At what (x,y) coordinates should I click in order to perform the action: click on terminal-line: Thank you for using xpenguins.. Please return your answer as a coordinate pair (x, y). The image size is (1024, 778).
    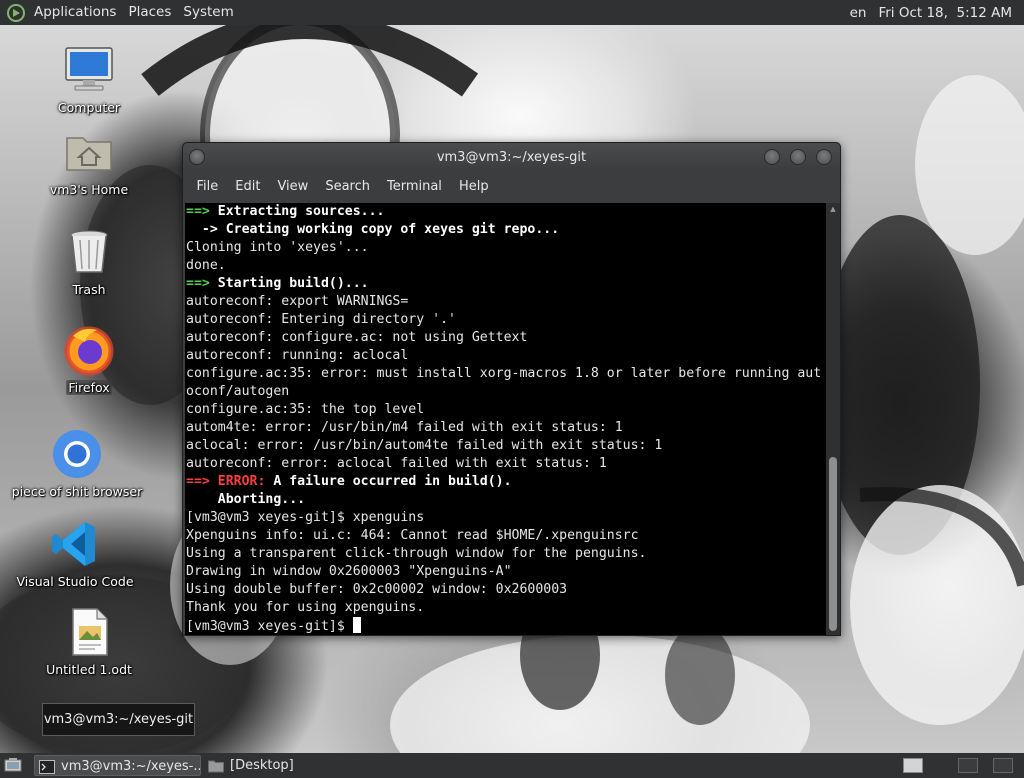
    Looking at the image, I should click on (305, 608).